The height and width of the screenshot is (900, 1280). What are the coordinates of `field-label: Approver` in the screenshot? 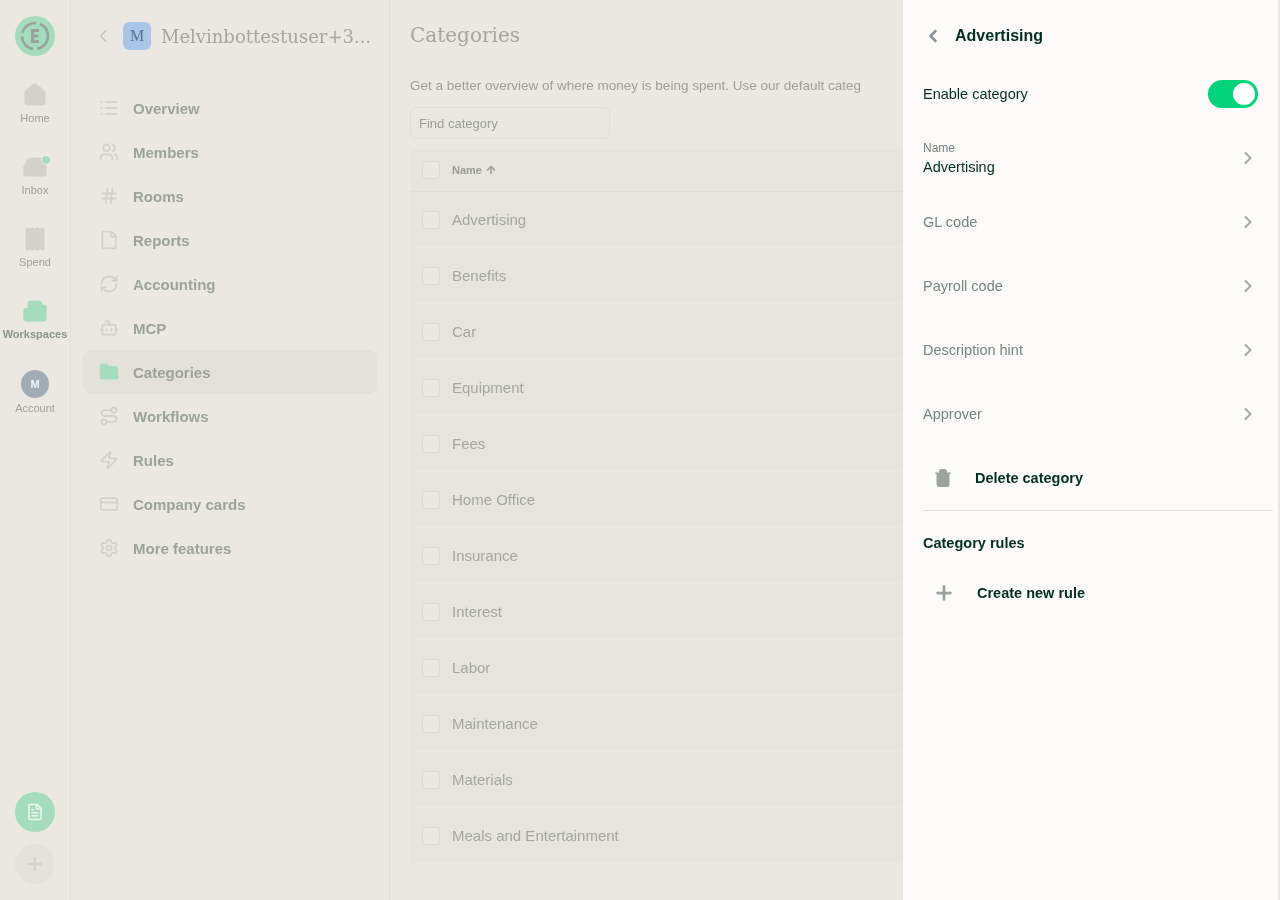 It's located at (952, 414).